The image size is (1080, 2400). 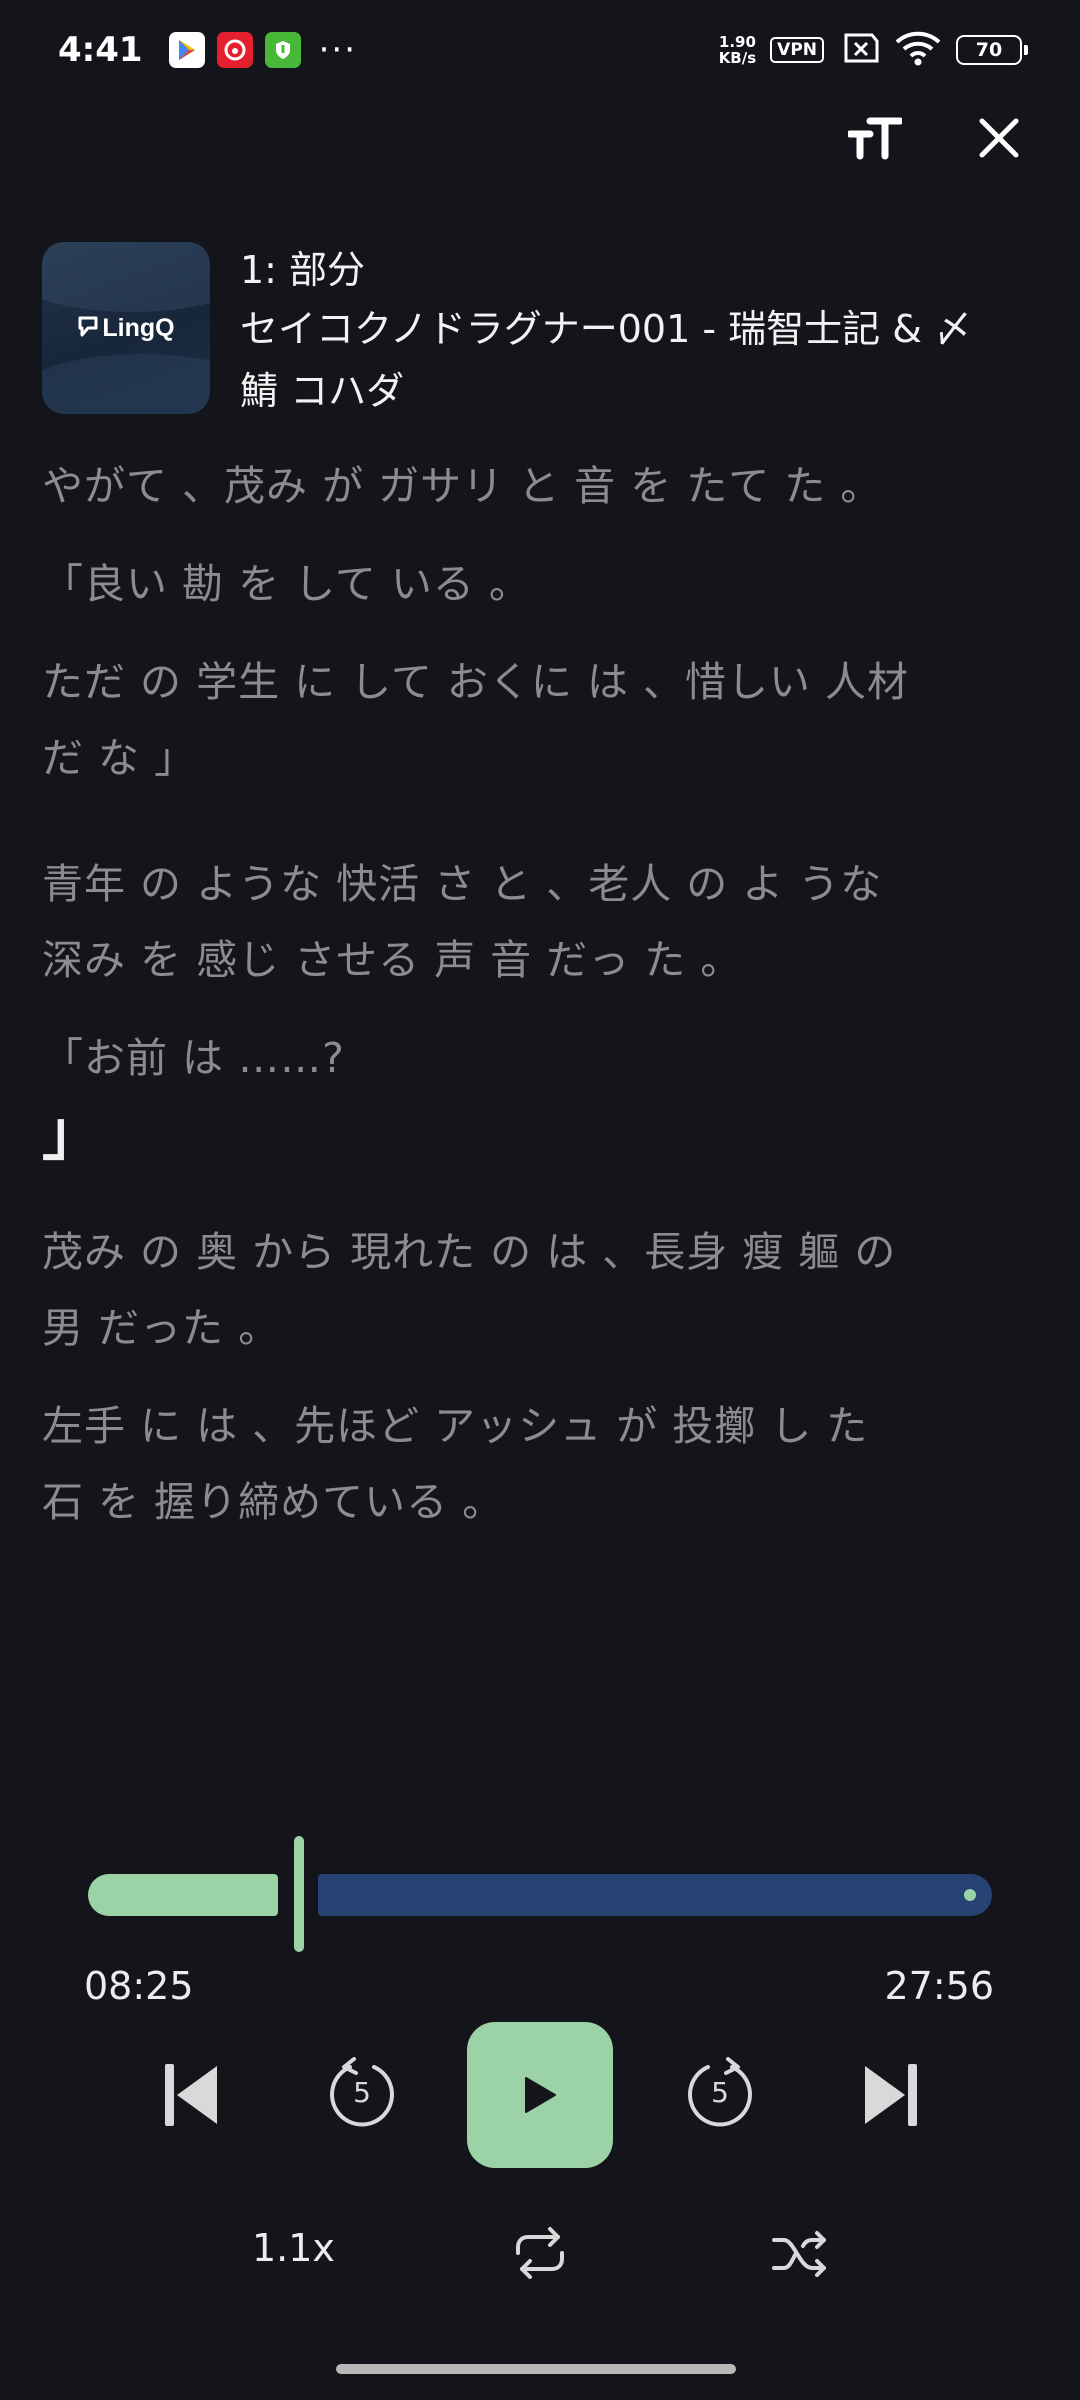 I want to click on network-speed: 1.90 KB/s, so click(x=737, y=50).